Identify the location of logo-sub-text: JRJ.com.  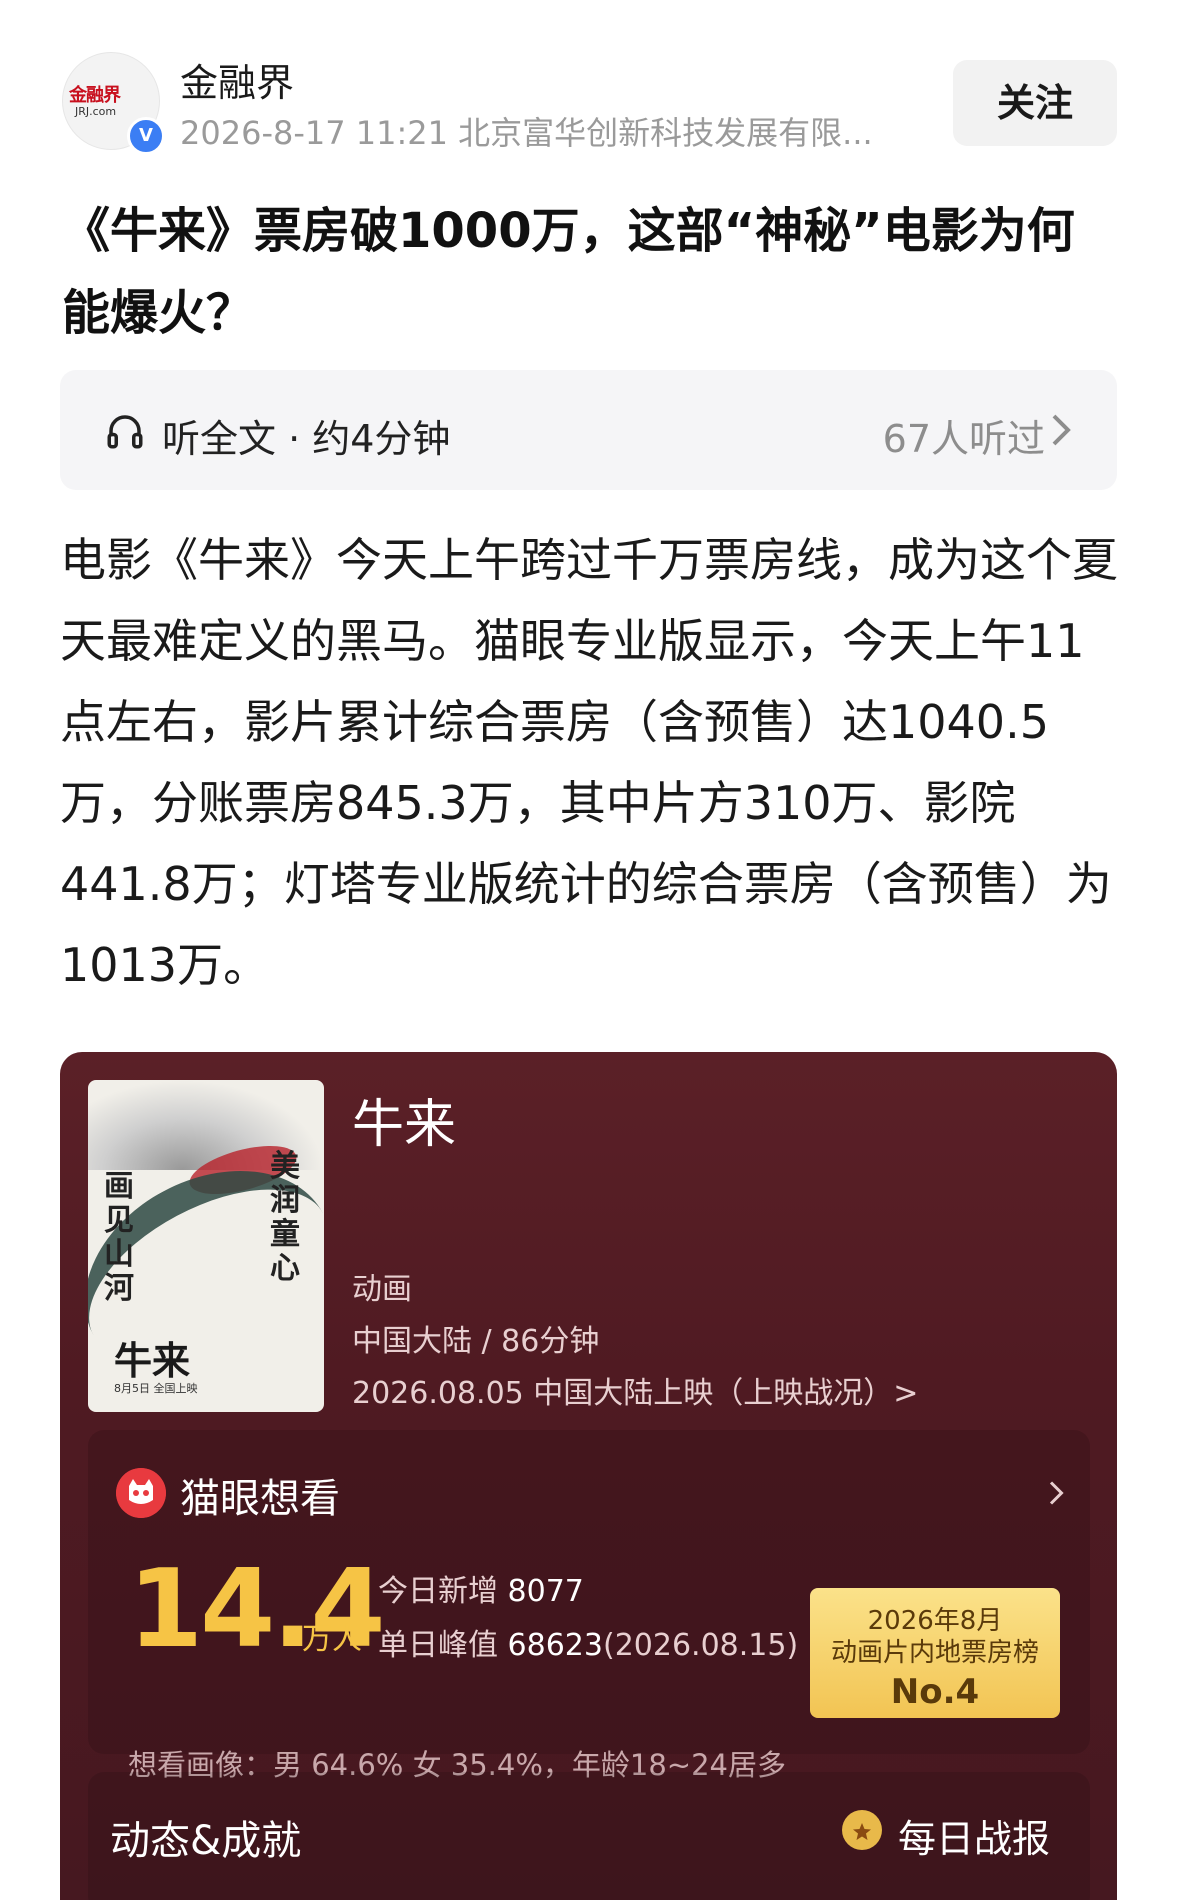
(96, 111).